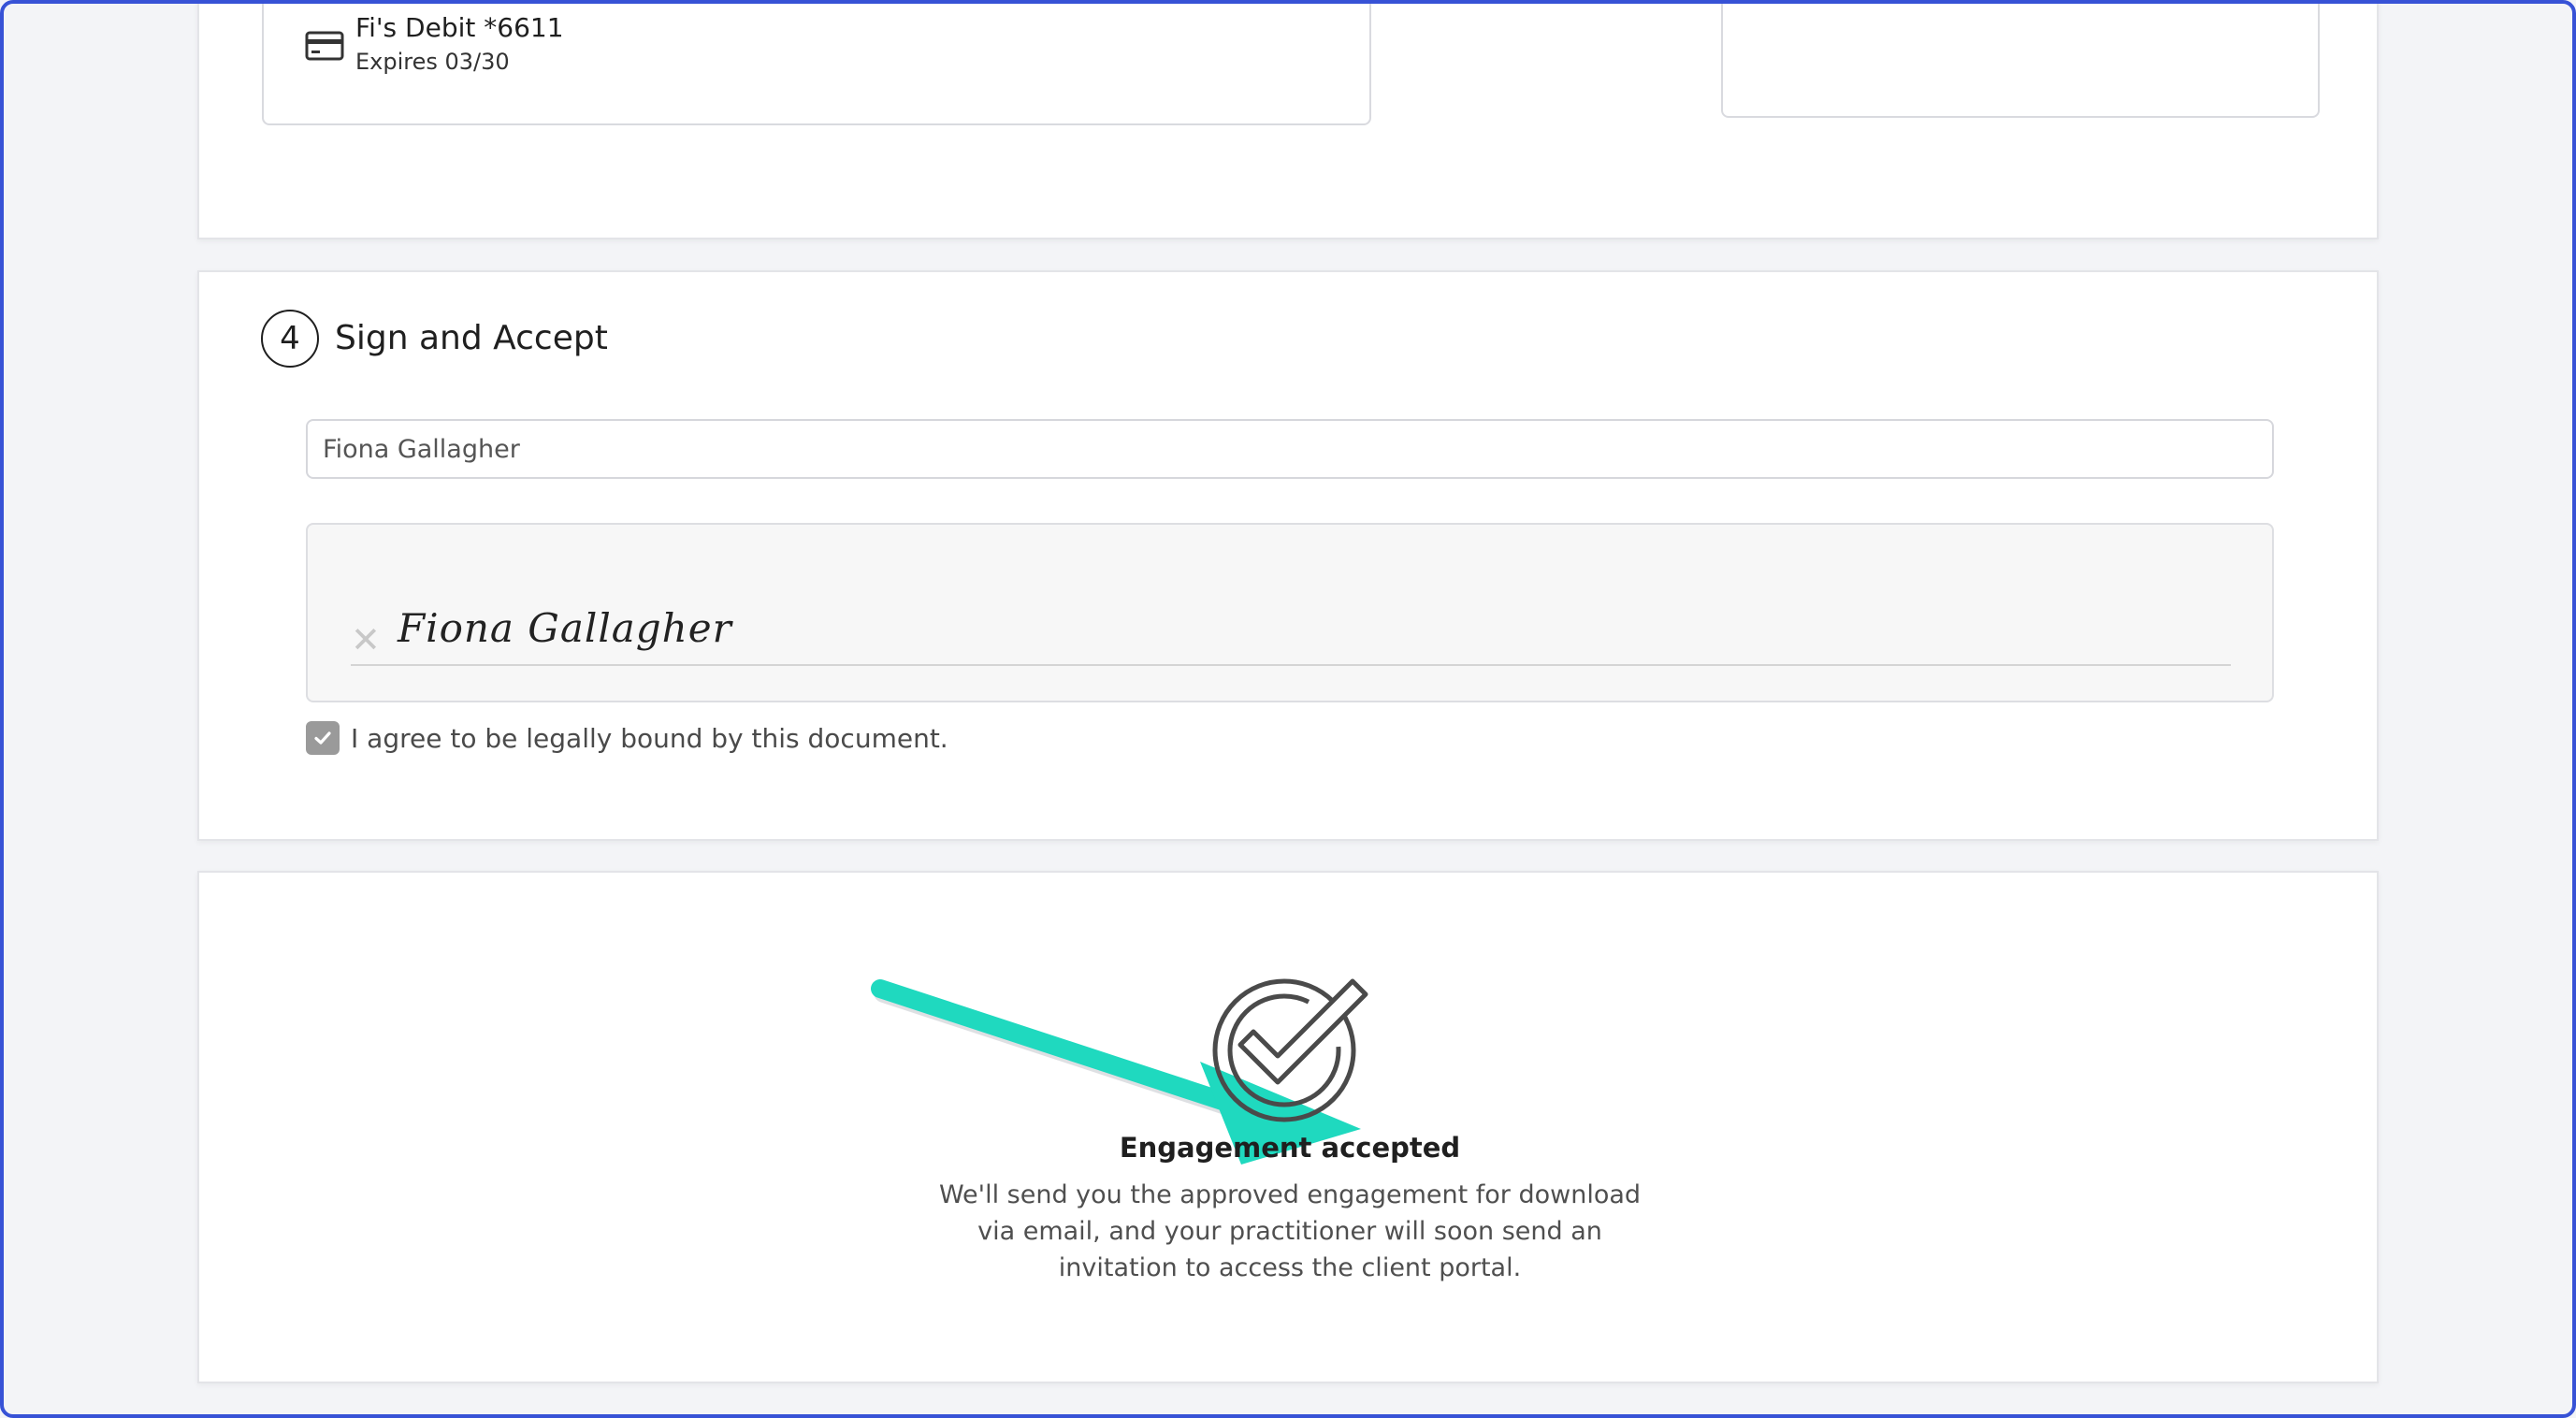 This screenshot has width=2576, height=1418. Describe the element at coordinates (2021, 59) in the screenshot. I see `secondary-payment-box` at that location.